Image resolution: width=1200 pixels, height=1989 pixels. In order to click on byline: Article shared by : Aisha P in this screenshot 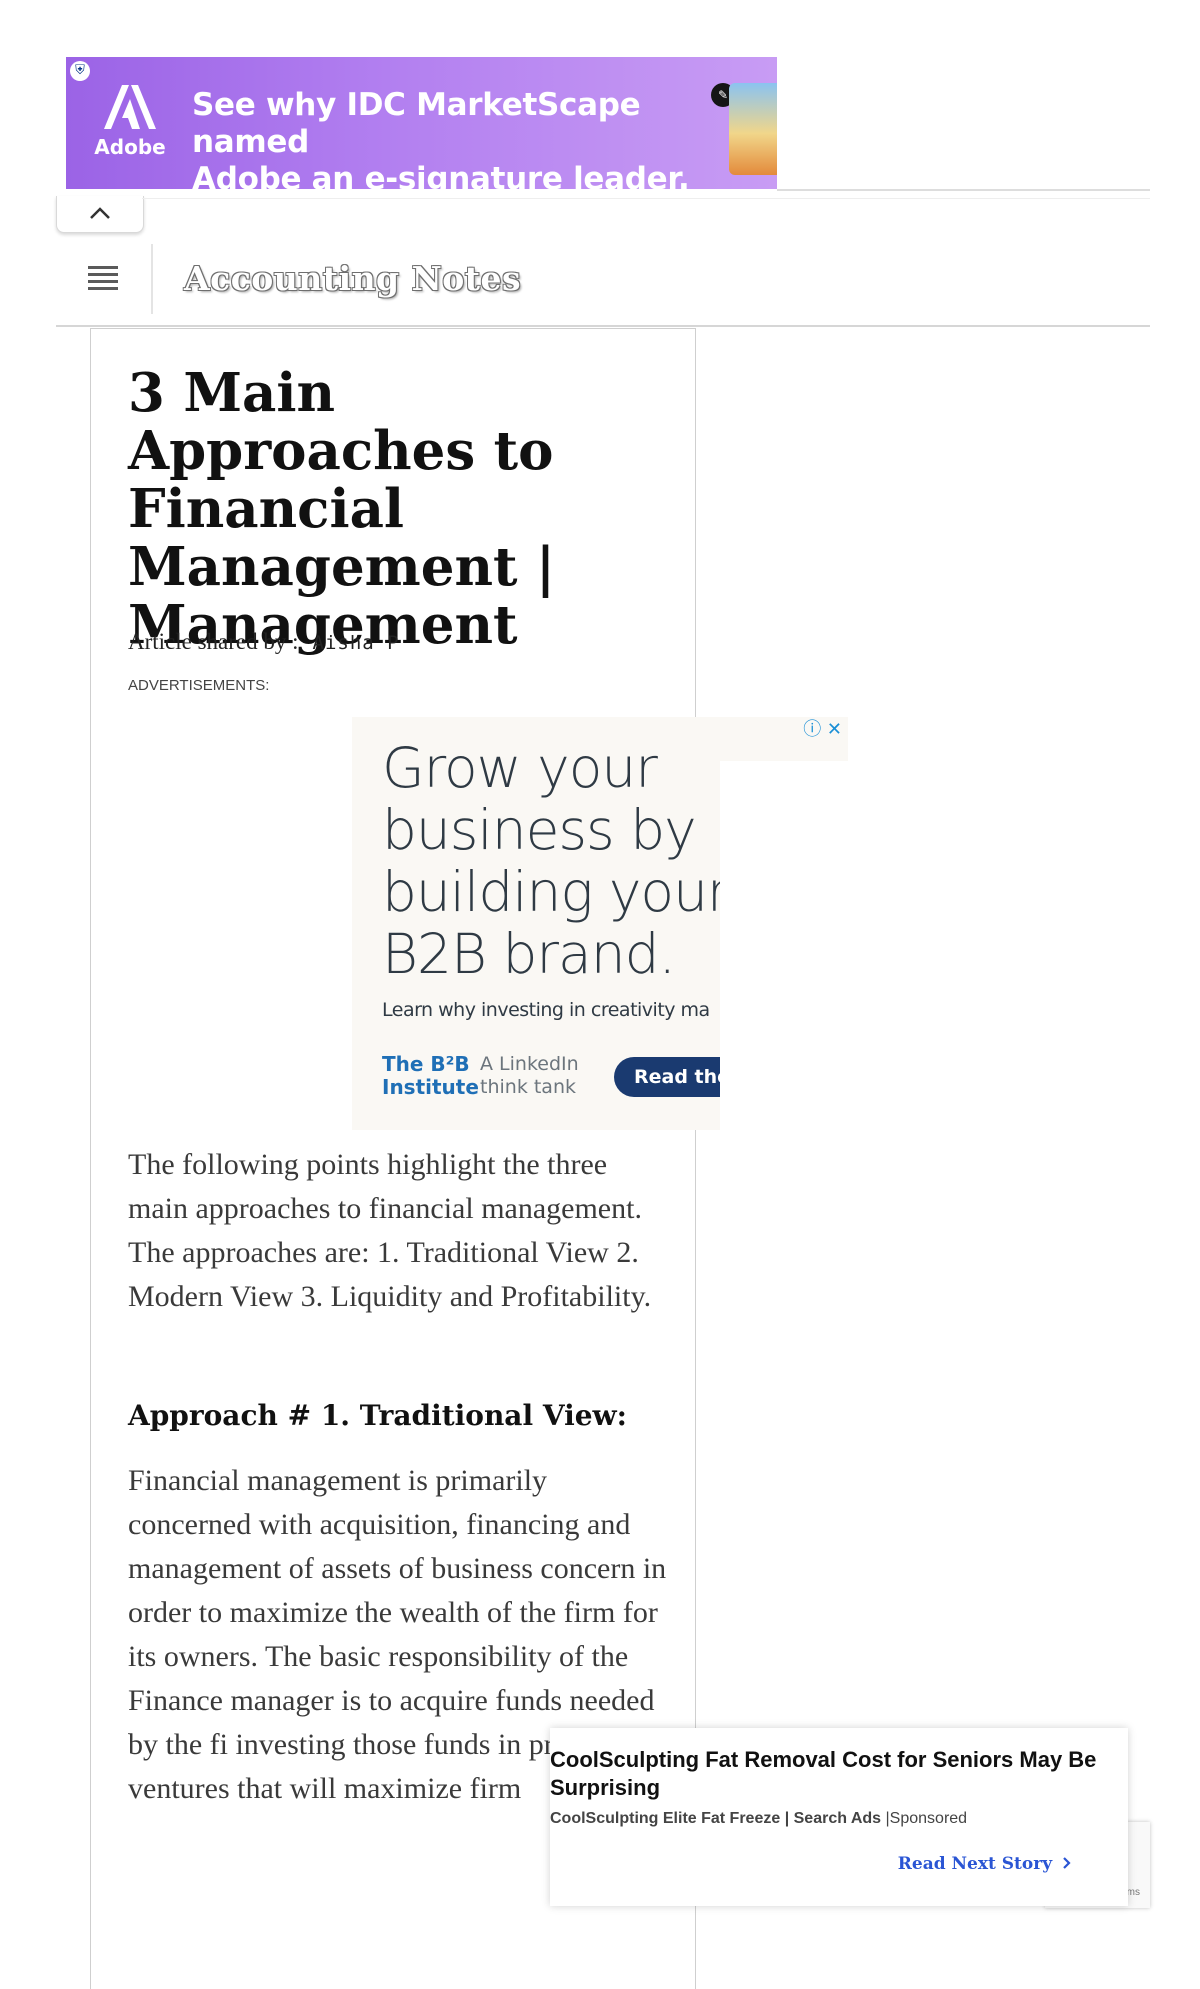, I will do `click(264, 642)`.